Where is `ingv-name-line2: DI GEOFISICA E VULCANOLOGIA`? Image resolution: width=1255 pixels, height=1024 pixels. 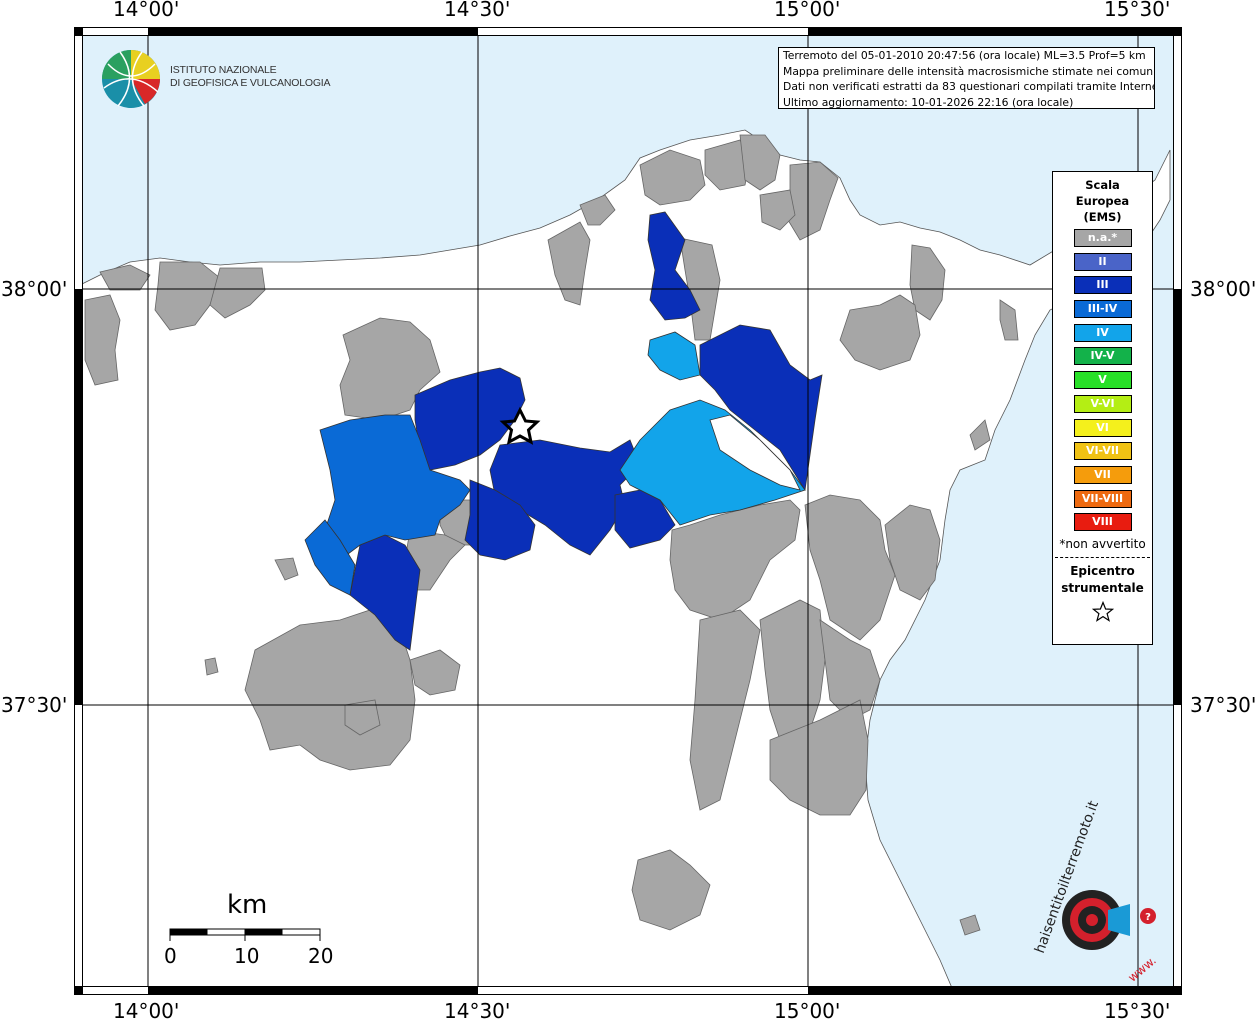
ingv-name-line2: DI GEOFISICA E VULCANOLOGIA is located at coordinates (250, 83).